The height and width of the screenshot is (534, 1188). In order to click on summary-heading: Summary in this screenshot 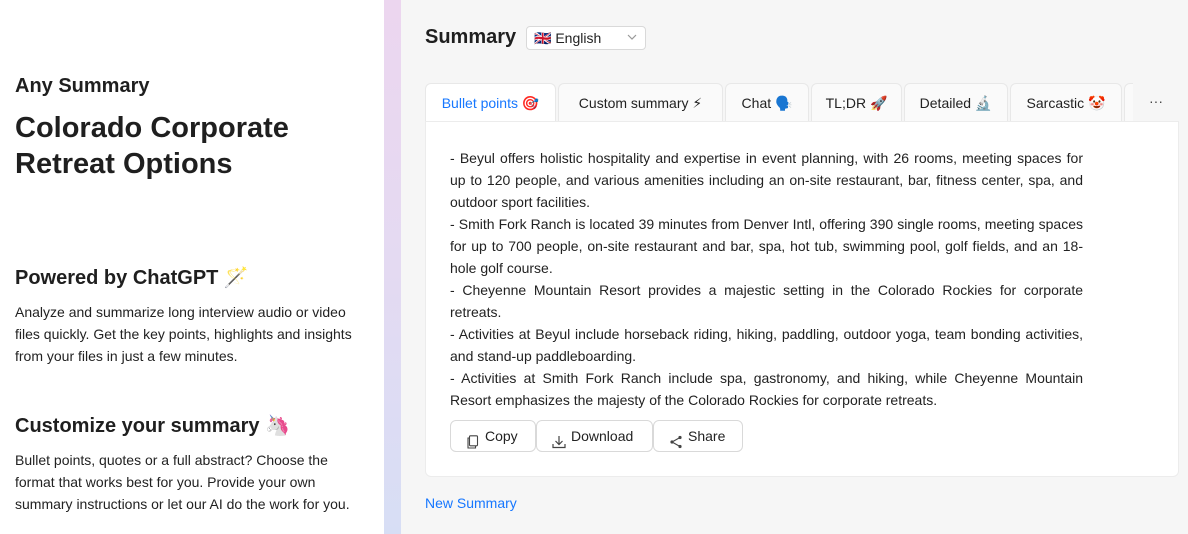, I will do `click(471, 37)`.